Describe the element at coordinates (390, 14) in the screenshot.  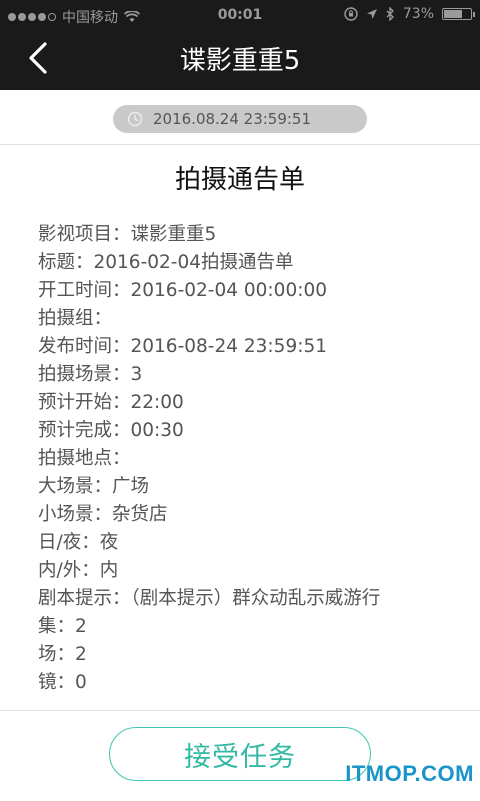
I see `bluetooth-icon` at that location.